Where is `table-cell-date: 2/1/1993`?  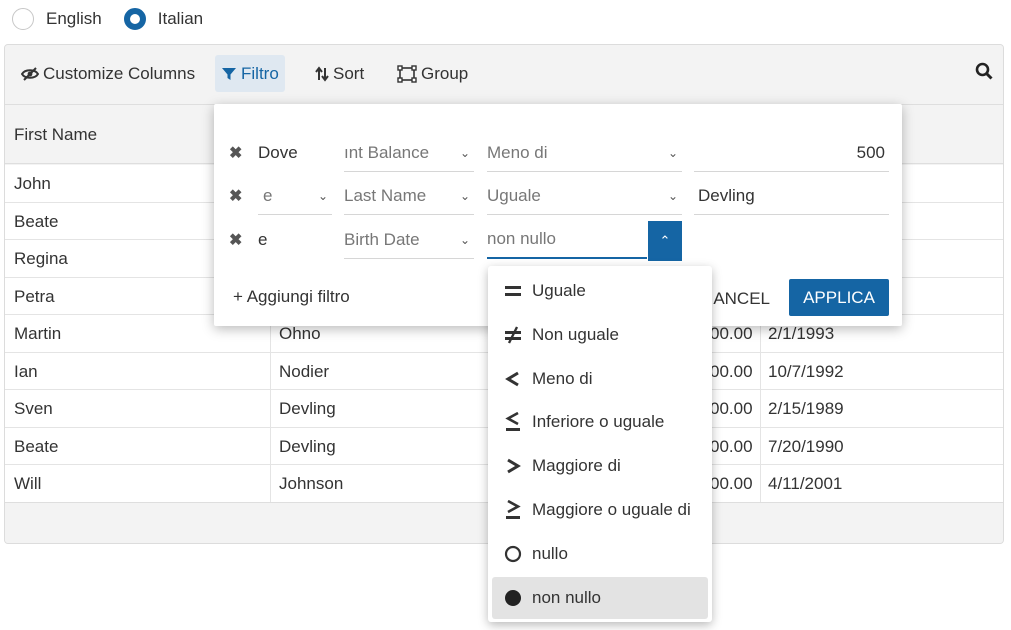 table-cell-date: 2/1/1993 is located at coordinates (801, 333).